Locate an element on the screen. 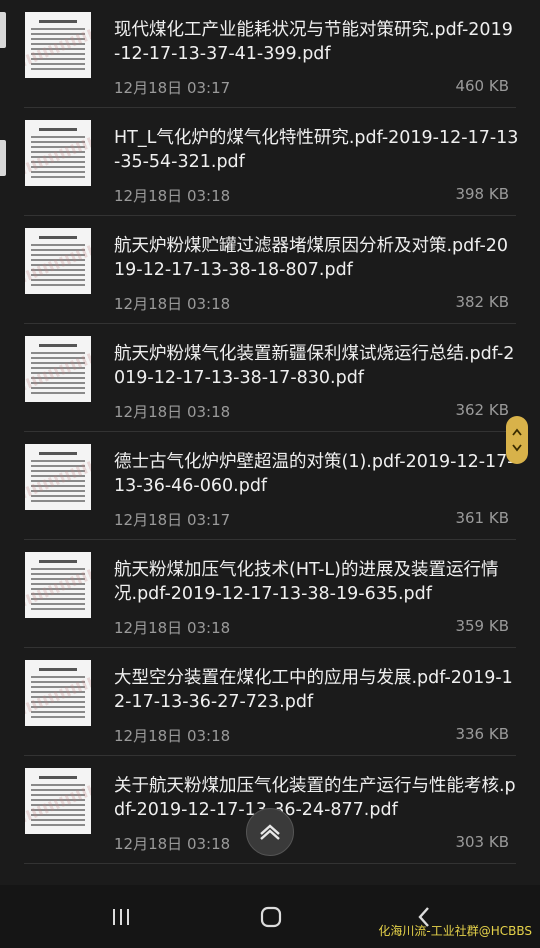 Image resolution: width=540 pixels, height=948 pixels. file-size: 460 KB is located at coordinates (482, 86).